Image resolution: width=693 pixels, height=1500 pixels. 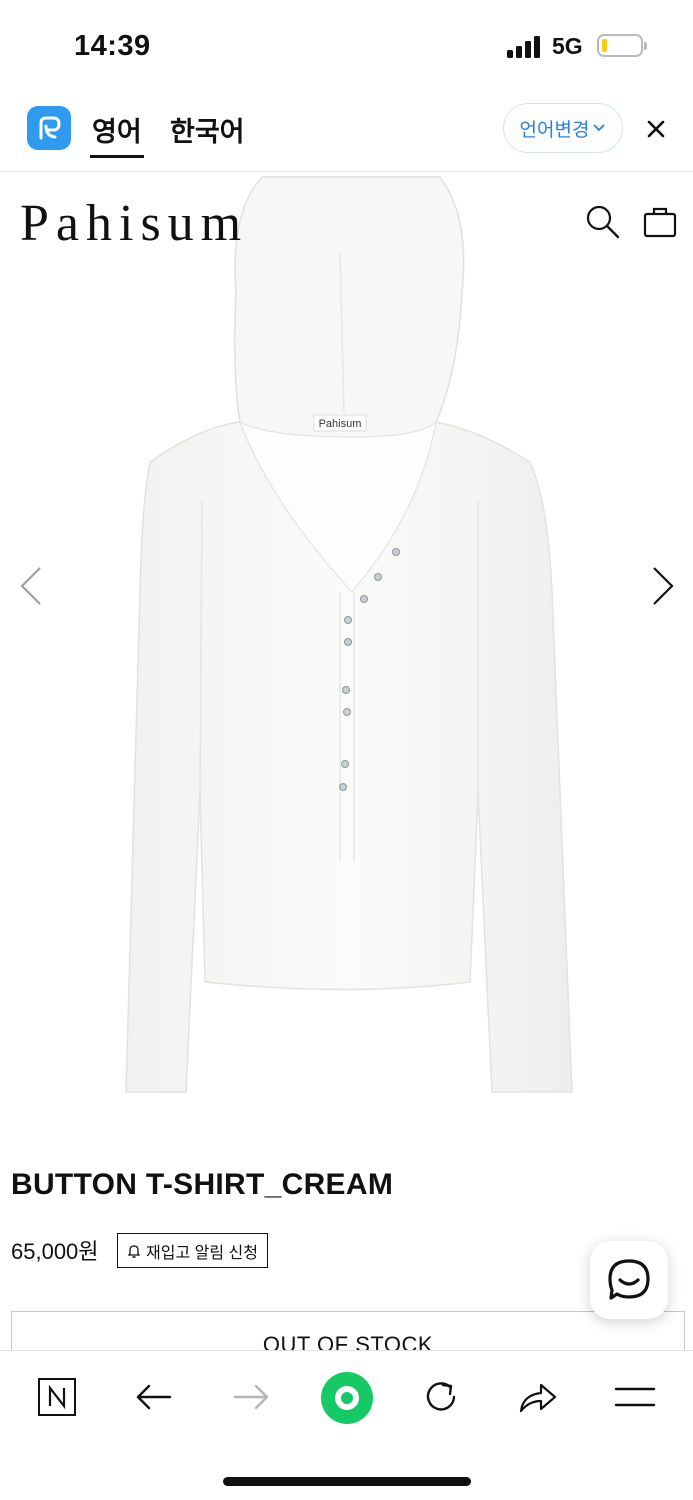 What do you see at coordinates (567, 46) in the screenshot?
I see `network-label: 5G` at bounding box center [567, 46].